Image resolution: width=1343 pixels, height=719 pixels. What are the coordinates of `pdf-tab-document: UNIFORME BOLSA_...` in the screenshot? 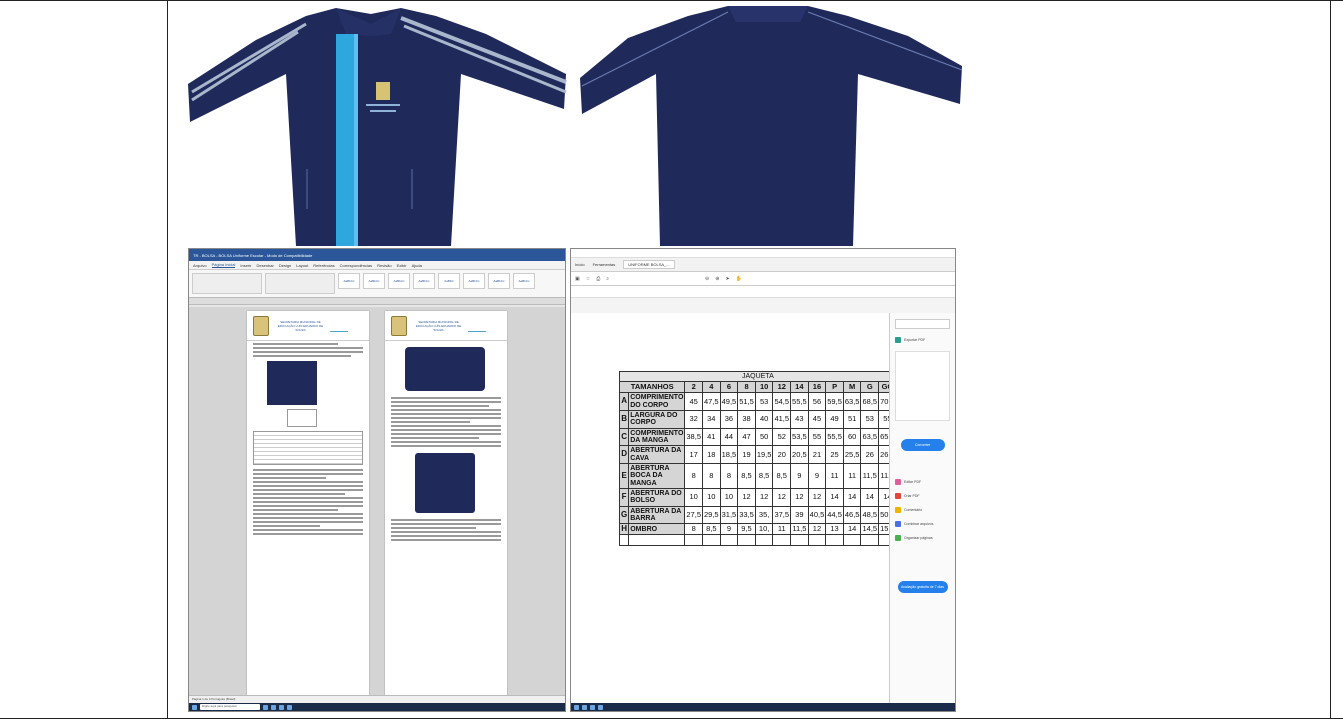 It's located at (649, 264).